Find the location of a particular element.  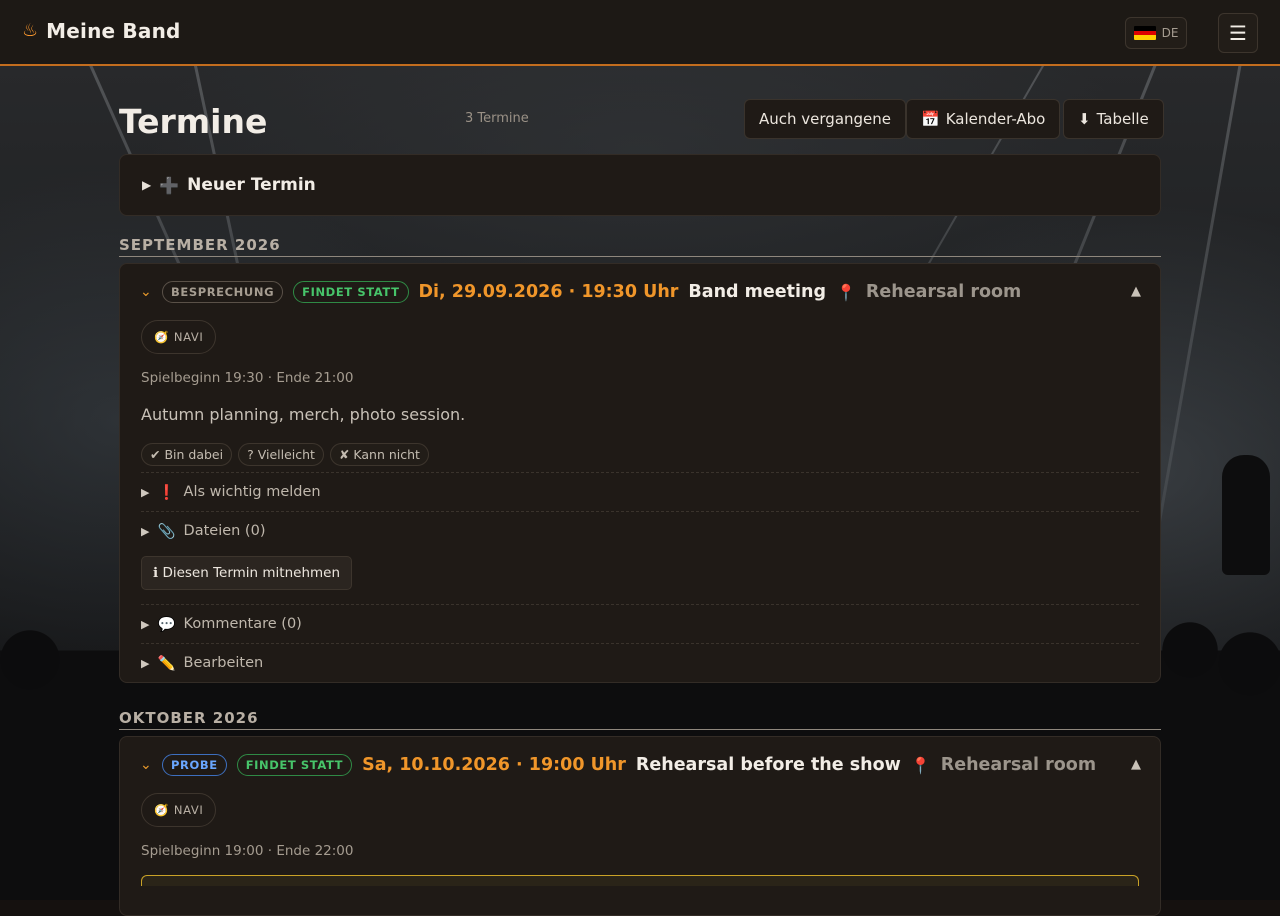

brand: ♨ Meine Band is located at coordinates (101, 31).